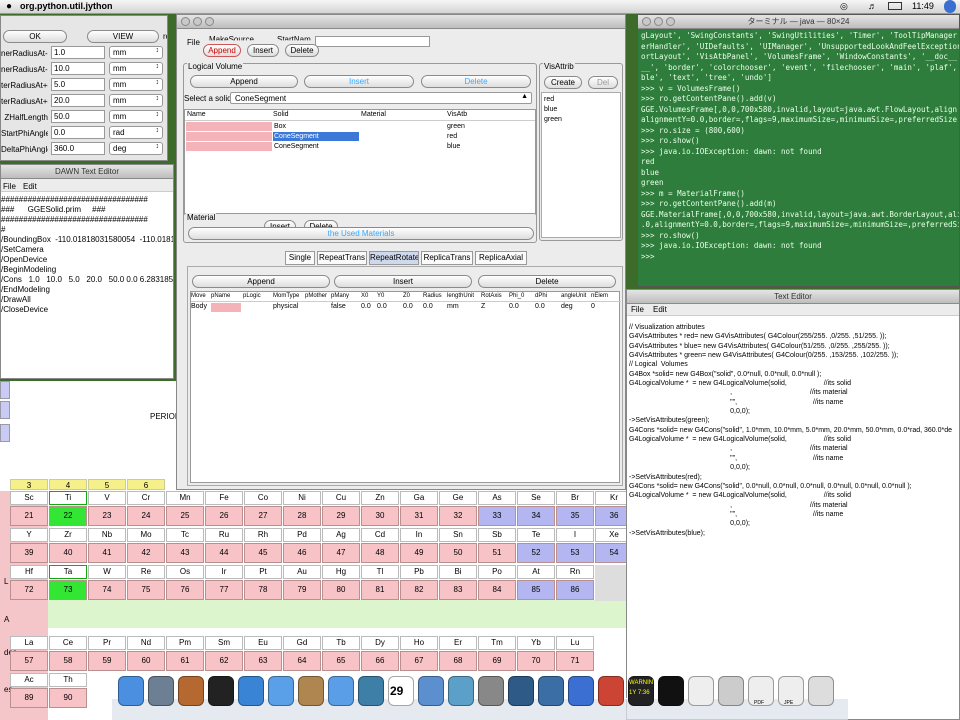  I want to click on element-sb: Sb 51, so click(497, 546).